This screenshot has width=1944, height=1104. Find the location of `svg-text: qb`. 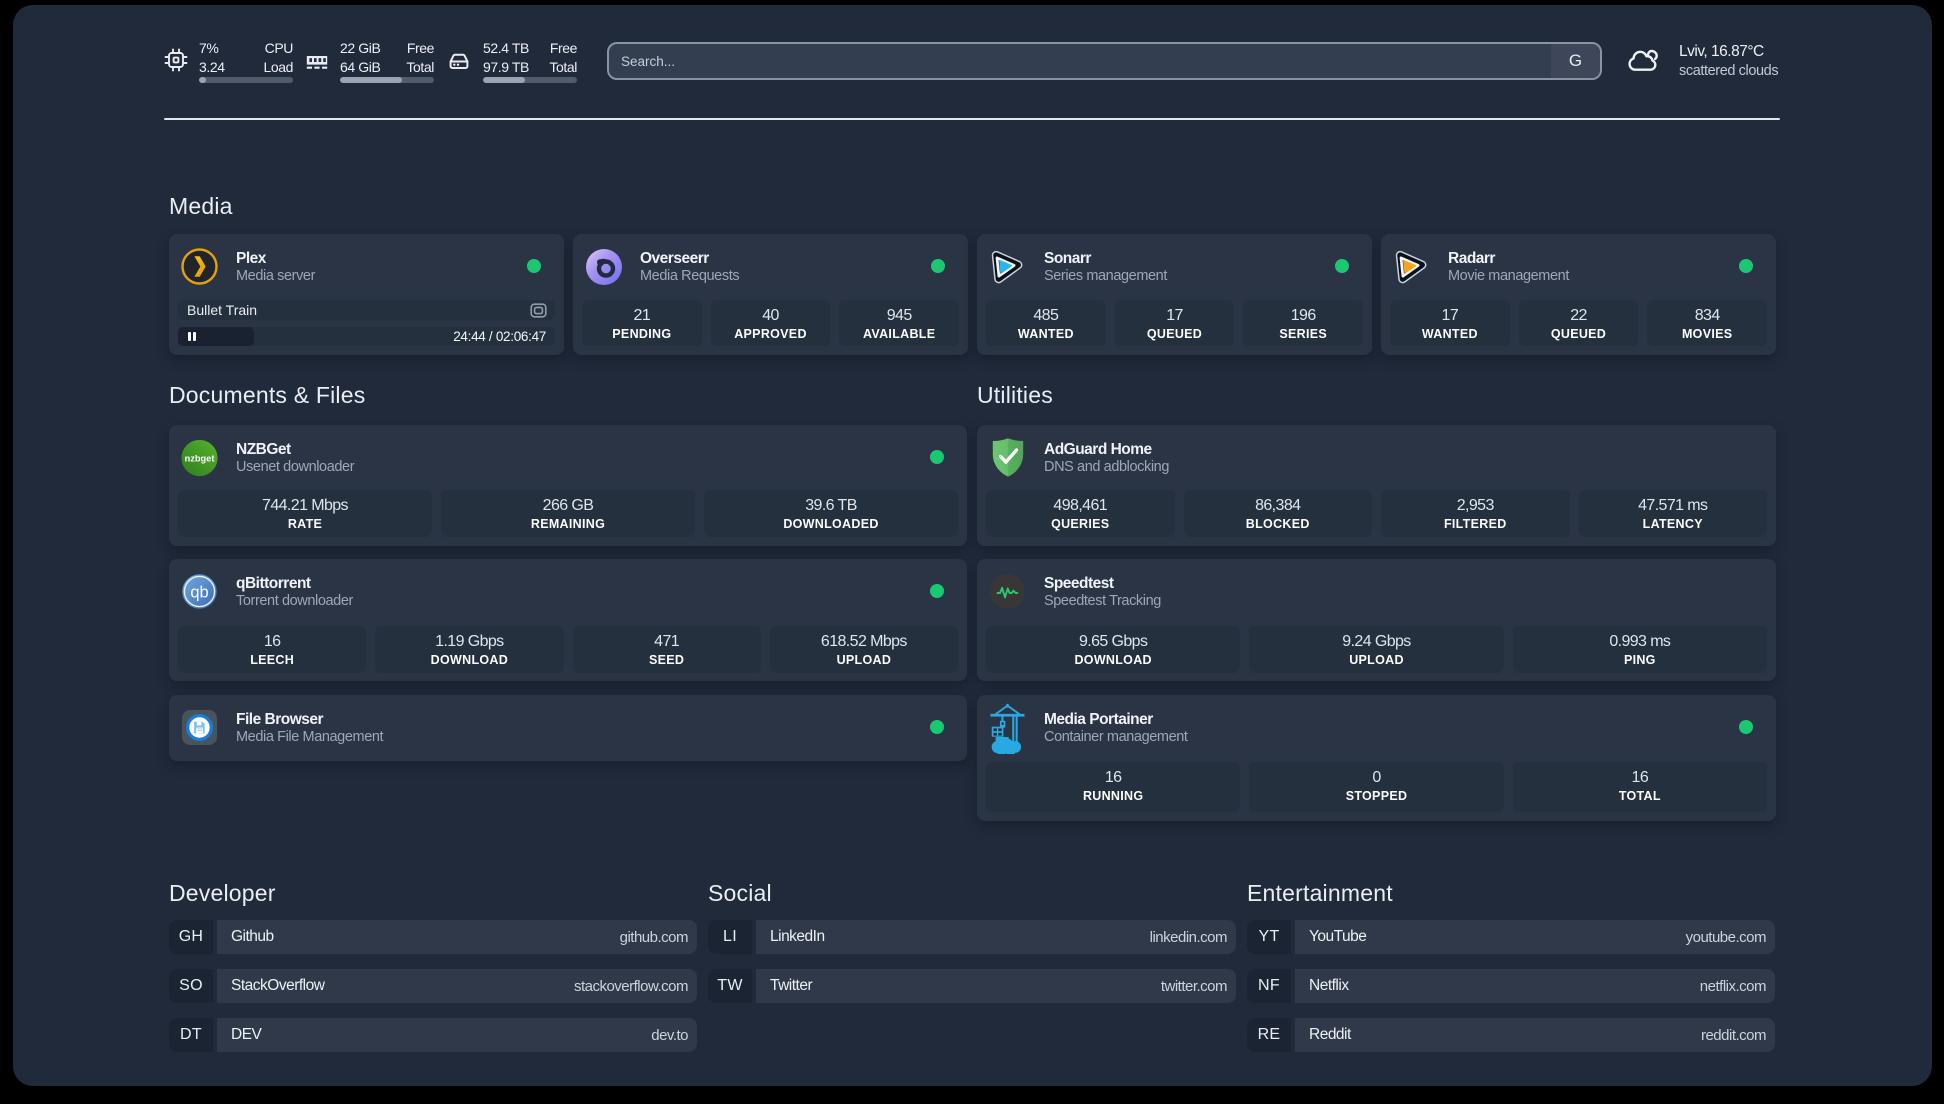

svg-text: qb is located at coordinates (199, 593).